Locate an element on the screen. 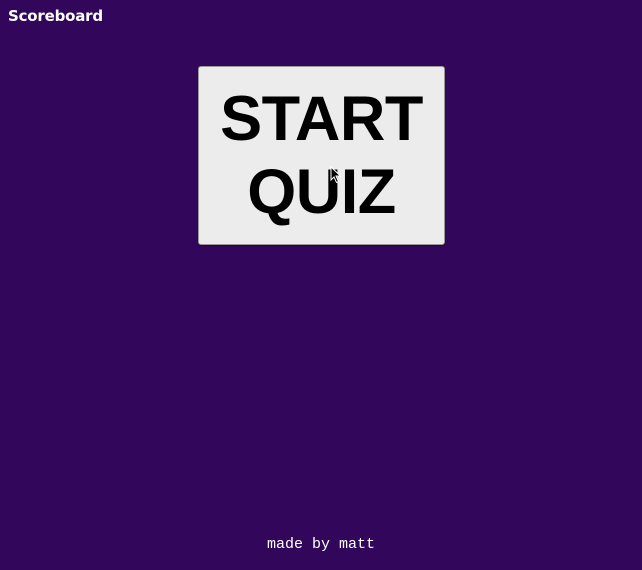  start-label-line2: QUIZ is located at coordinates (321, 191).